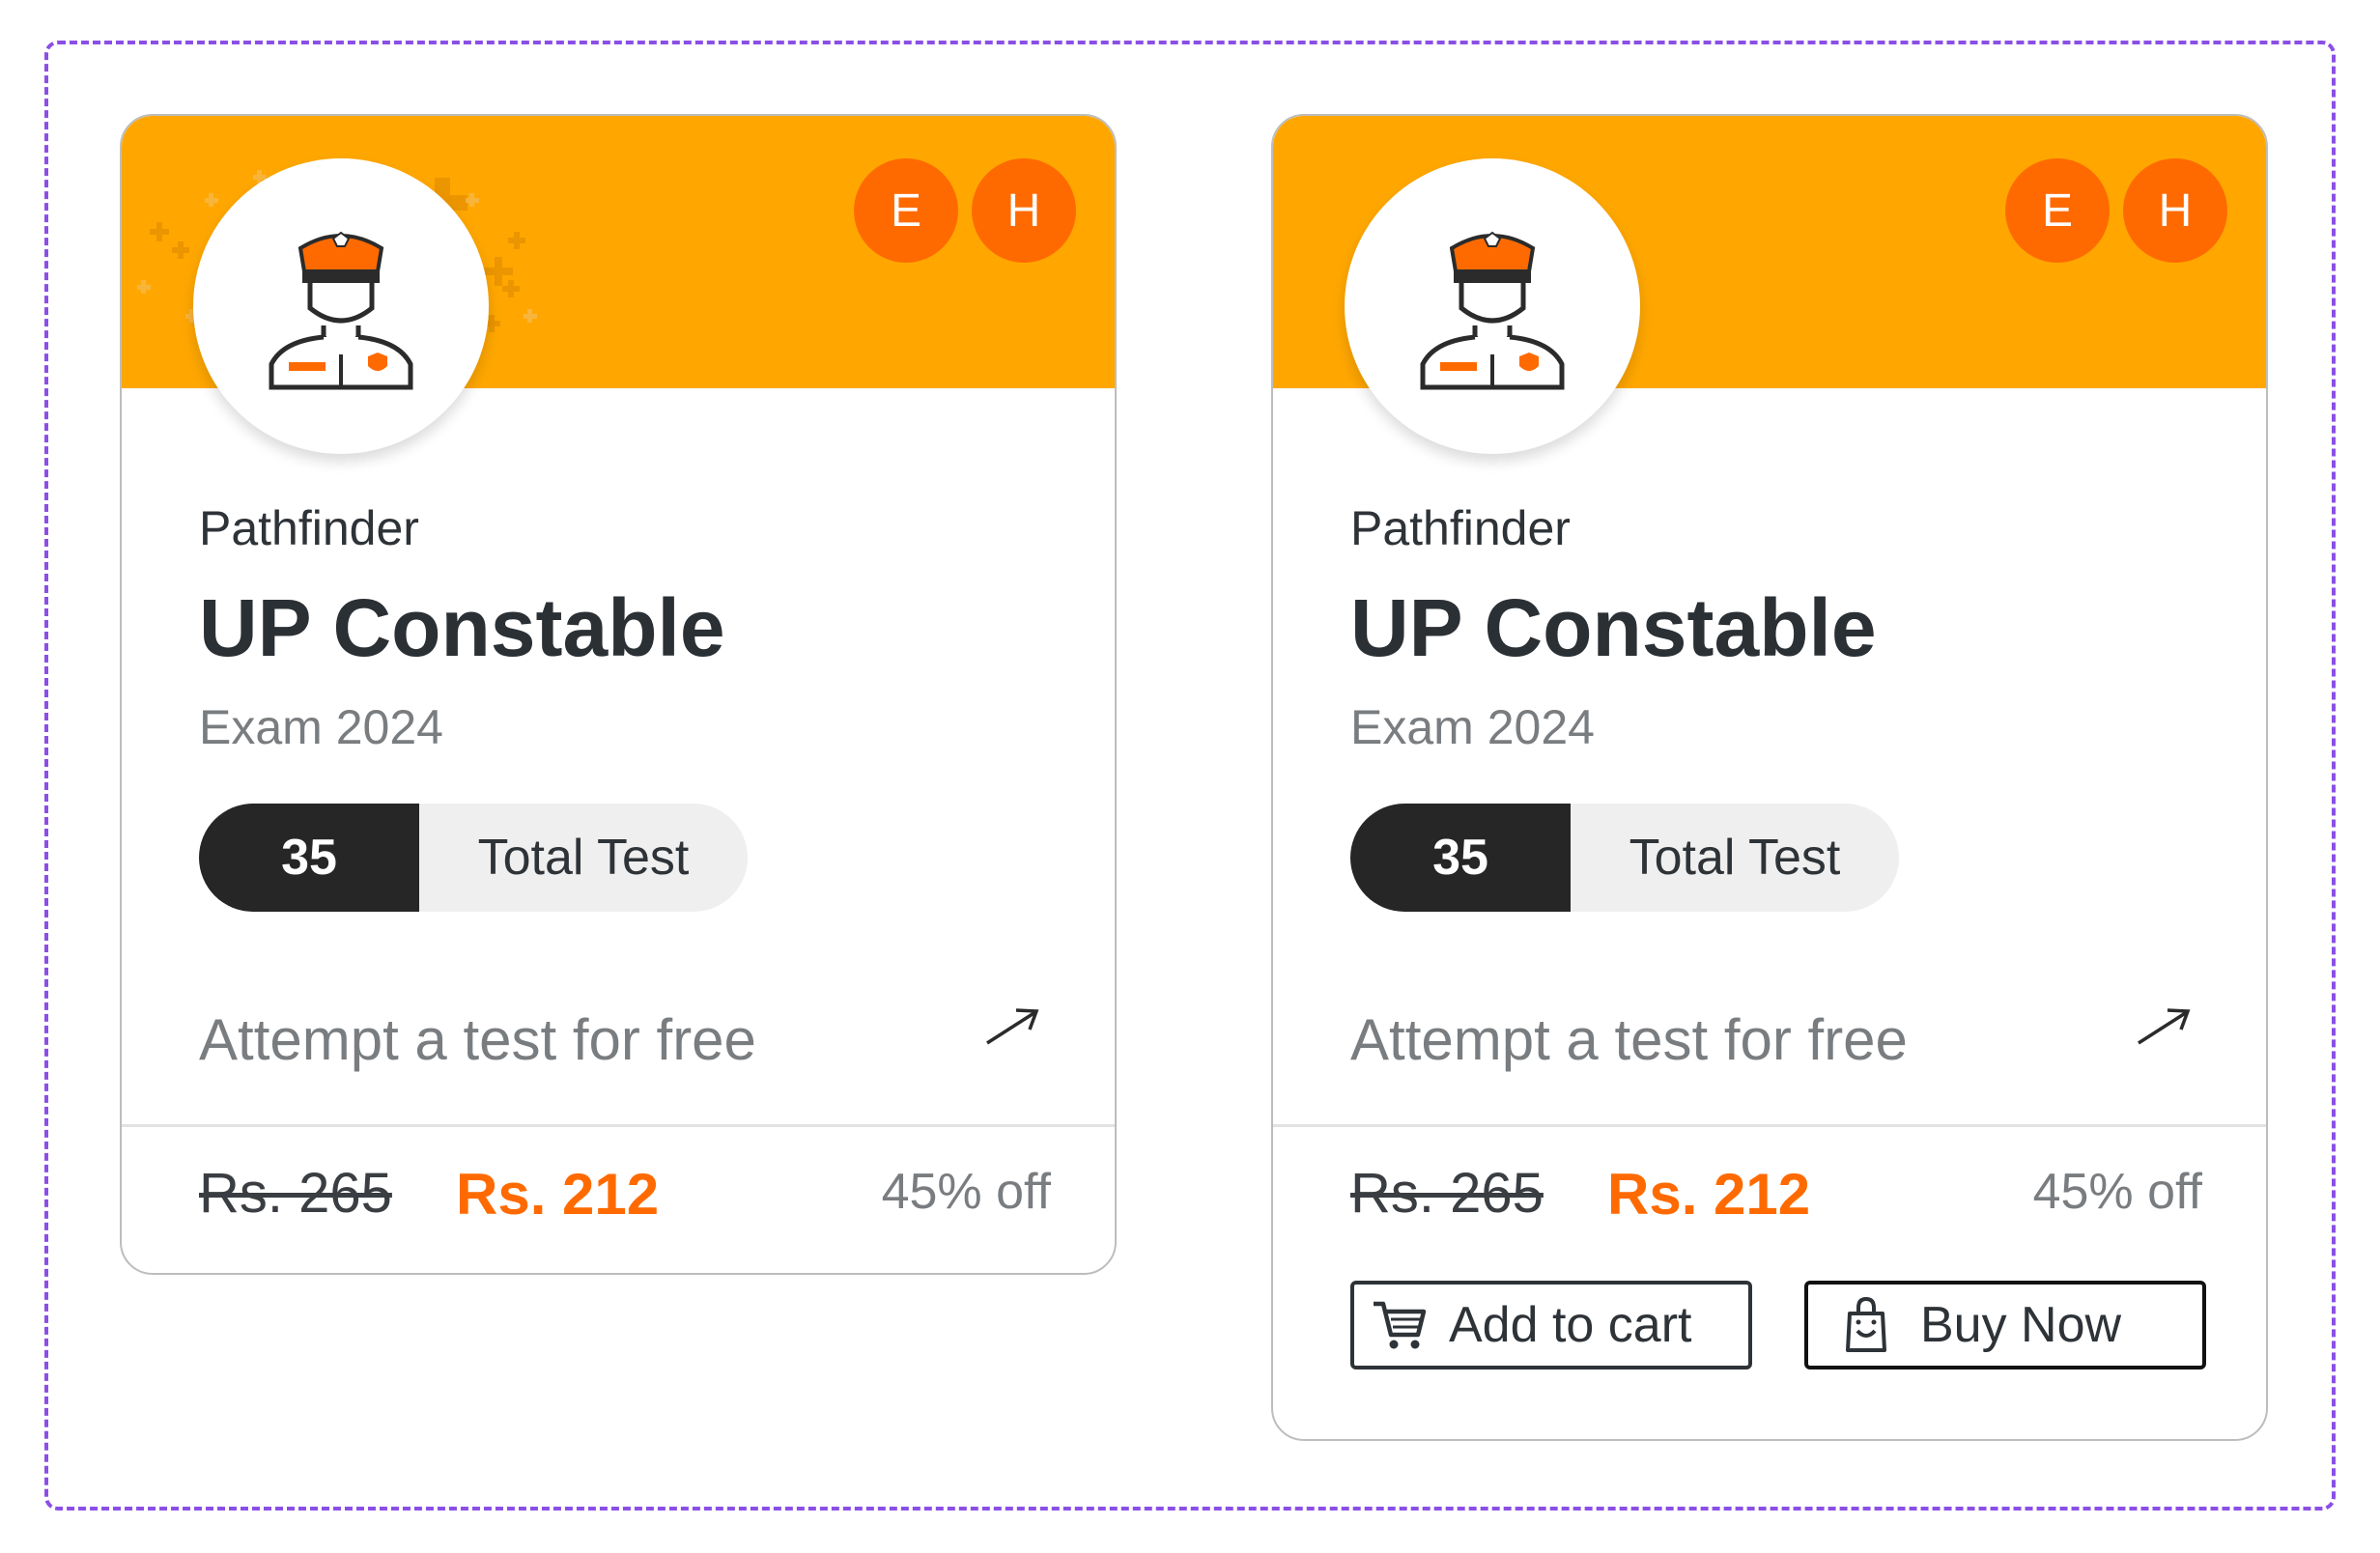 The image size is (2380, 1553). I want to click on buy-now-button: Buy Now, so click(2005, 1325).